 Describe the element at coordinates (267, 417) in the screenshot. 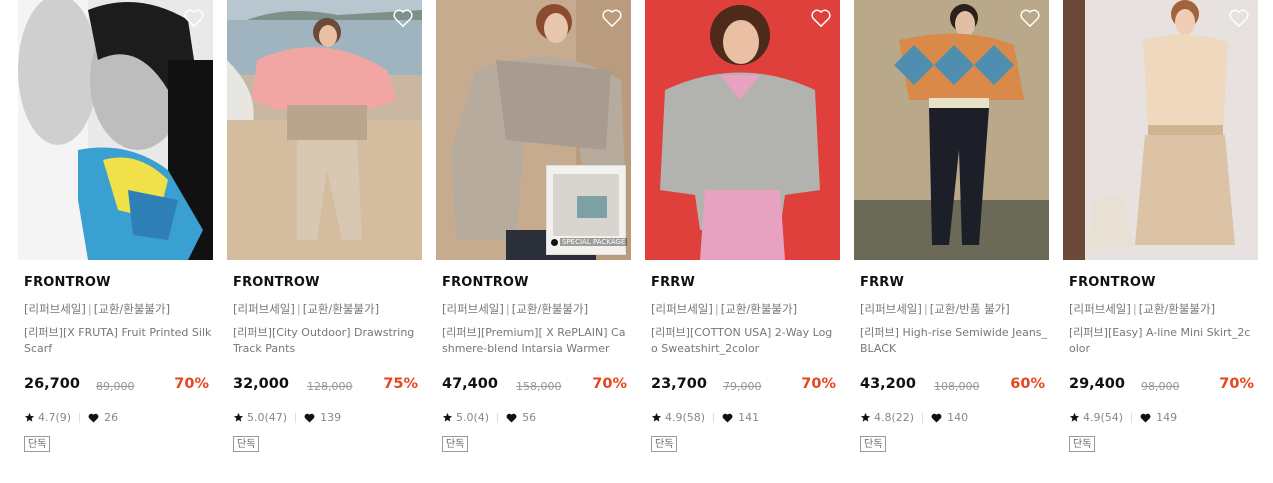

I see `rating: 5.0(47)` at that location.